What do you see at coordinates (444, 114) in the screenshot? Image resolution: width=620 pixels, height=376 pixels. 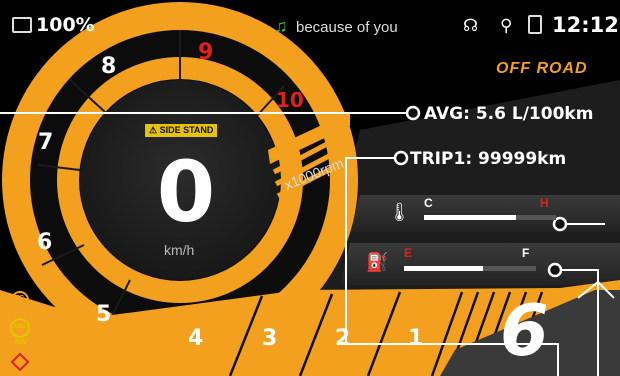 I see `avg-label: AVG` at bounding box center [444, 114].